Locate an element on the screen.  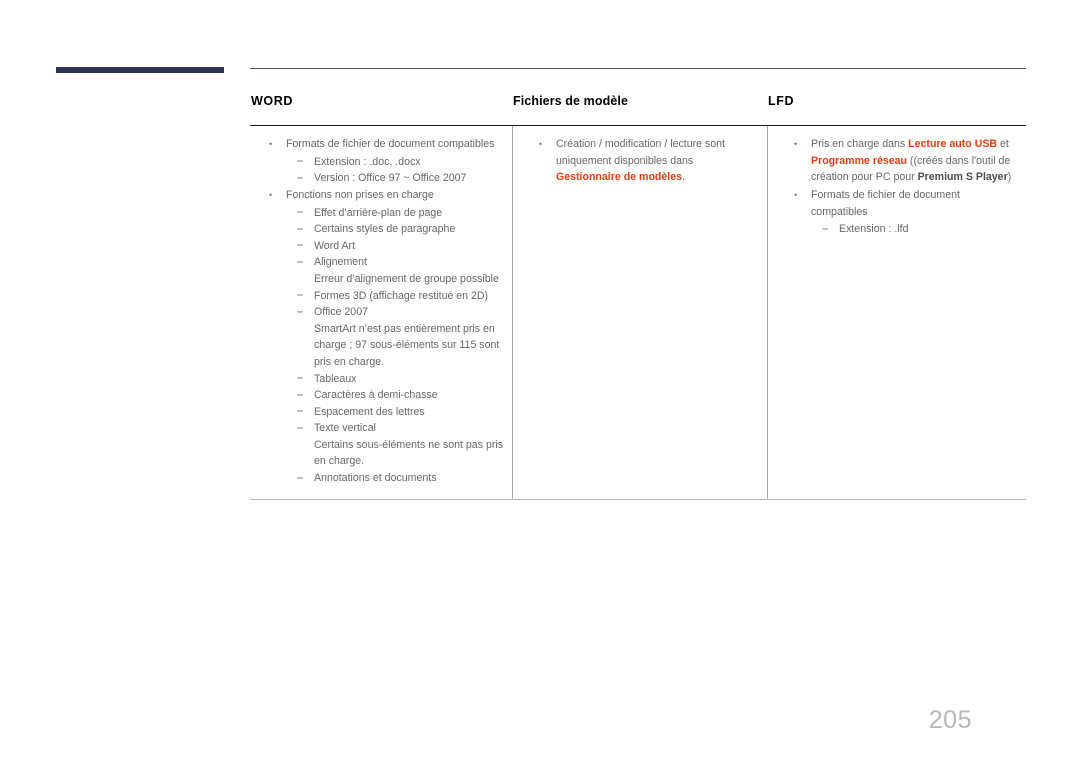
list-item: • Fonctions non prises en charge is located at coordinates (384, 195).